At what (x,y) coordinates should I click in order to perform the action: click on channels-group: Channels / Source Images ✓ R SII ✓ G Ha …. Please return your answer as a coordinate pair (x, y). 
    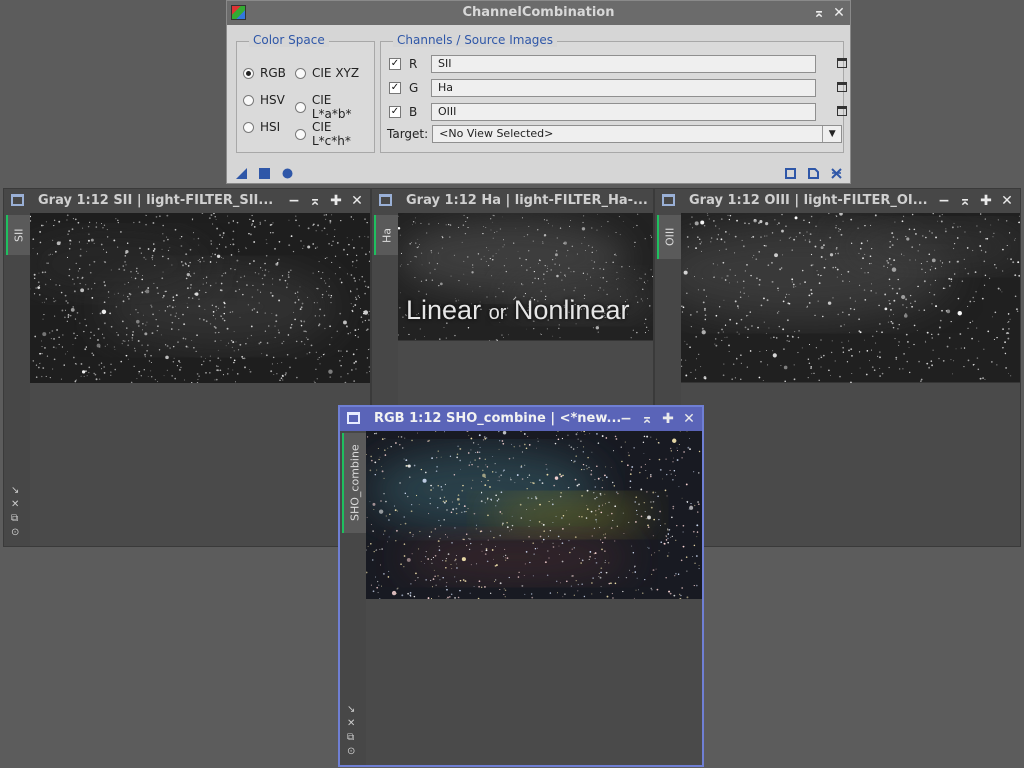
    Looking at the image, I should click on (613, 93).